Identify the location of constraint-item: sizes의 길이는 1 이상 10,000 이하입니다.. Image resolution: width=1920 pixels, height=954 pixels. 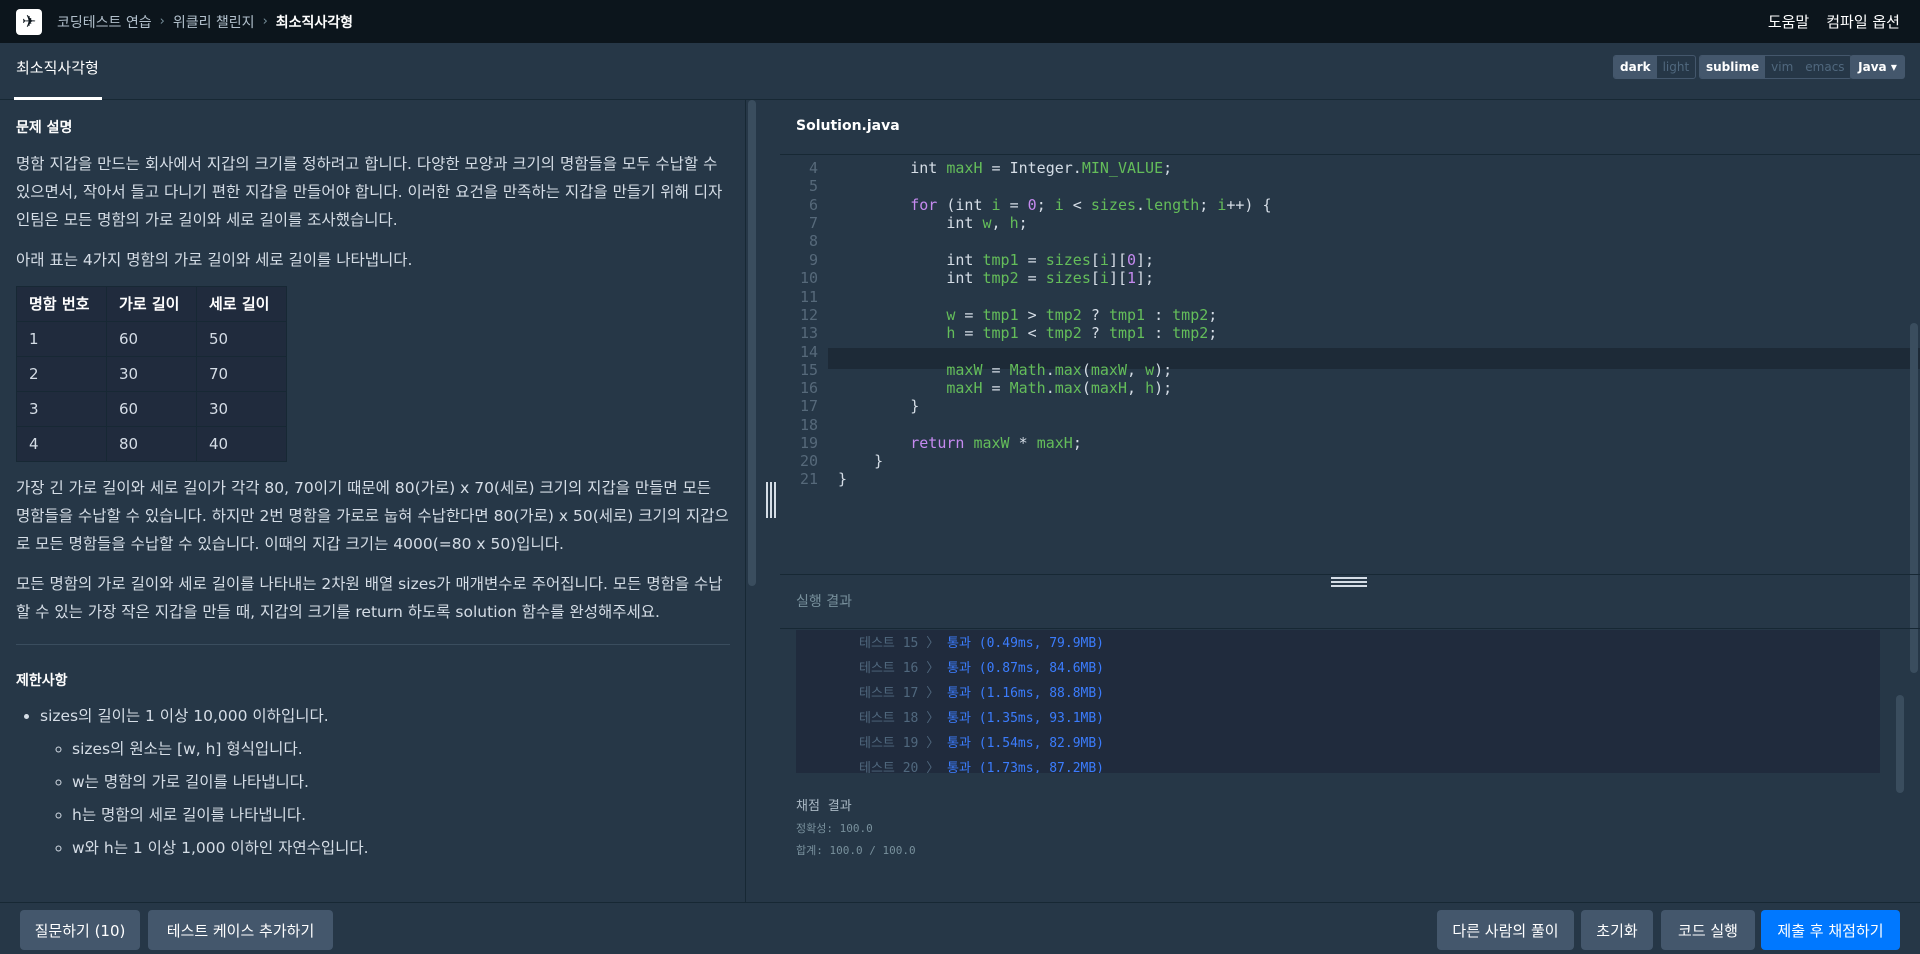
(385, 716).